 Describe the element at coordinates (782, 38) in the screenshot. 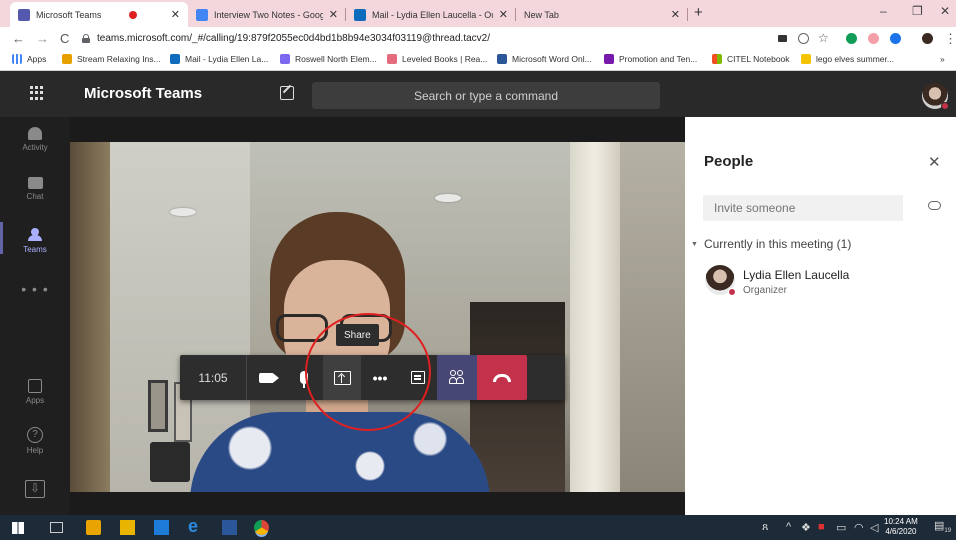

I see `camera-indicator-icon` at that location.